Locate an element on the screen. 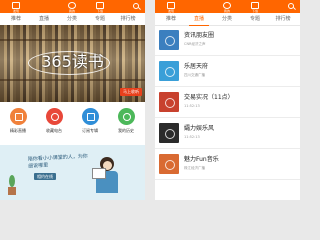 This screenshot has width=320, height=240. promo-badge: 相约在线 is located at coordinates (45, 176).